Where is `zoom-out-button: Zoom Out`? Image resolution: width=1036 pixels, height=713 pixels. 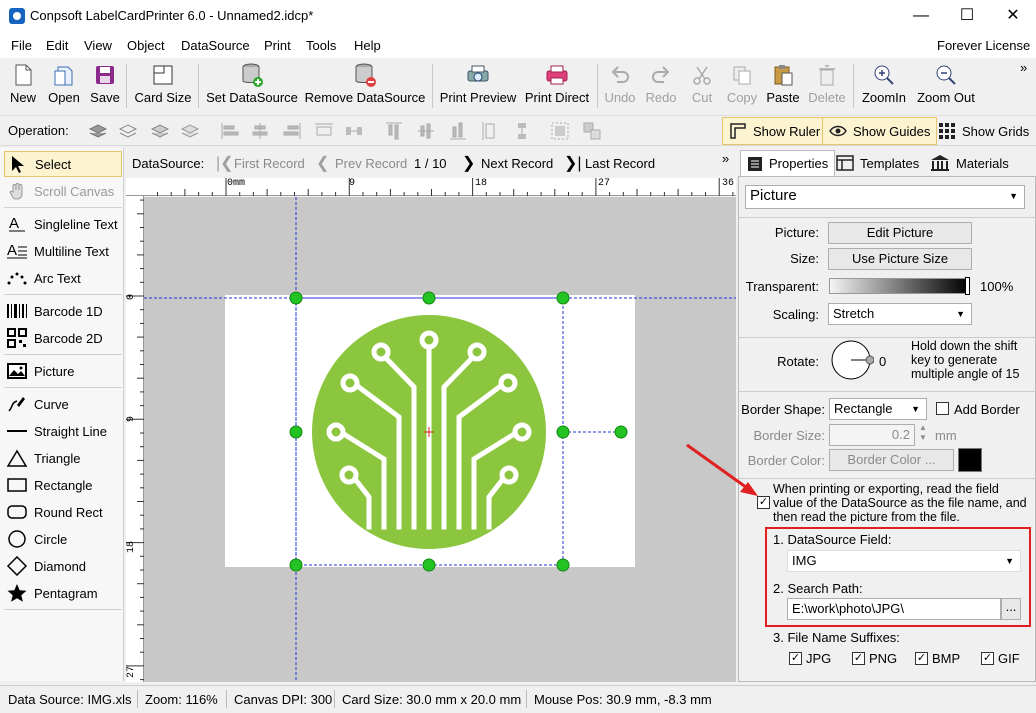 zoom-out-button: Zoom Out is located at coordinates (946, 86).